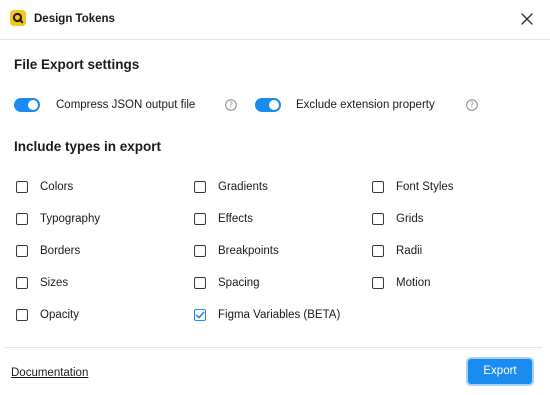  I want to click on checkbox-label: Typography, so click(70, 219).